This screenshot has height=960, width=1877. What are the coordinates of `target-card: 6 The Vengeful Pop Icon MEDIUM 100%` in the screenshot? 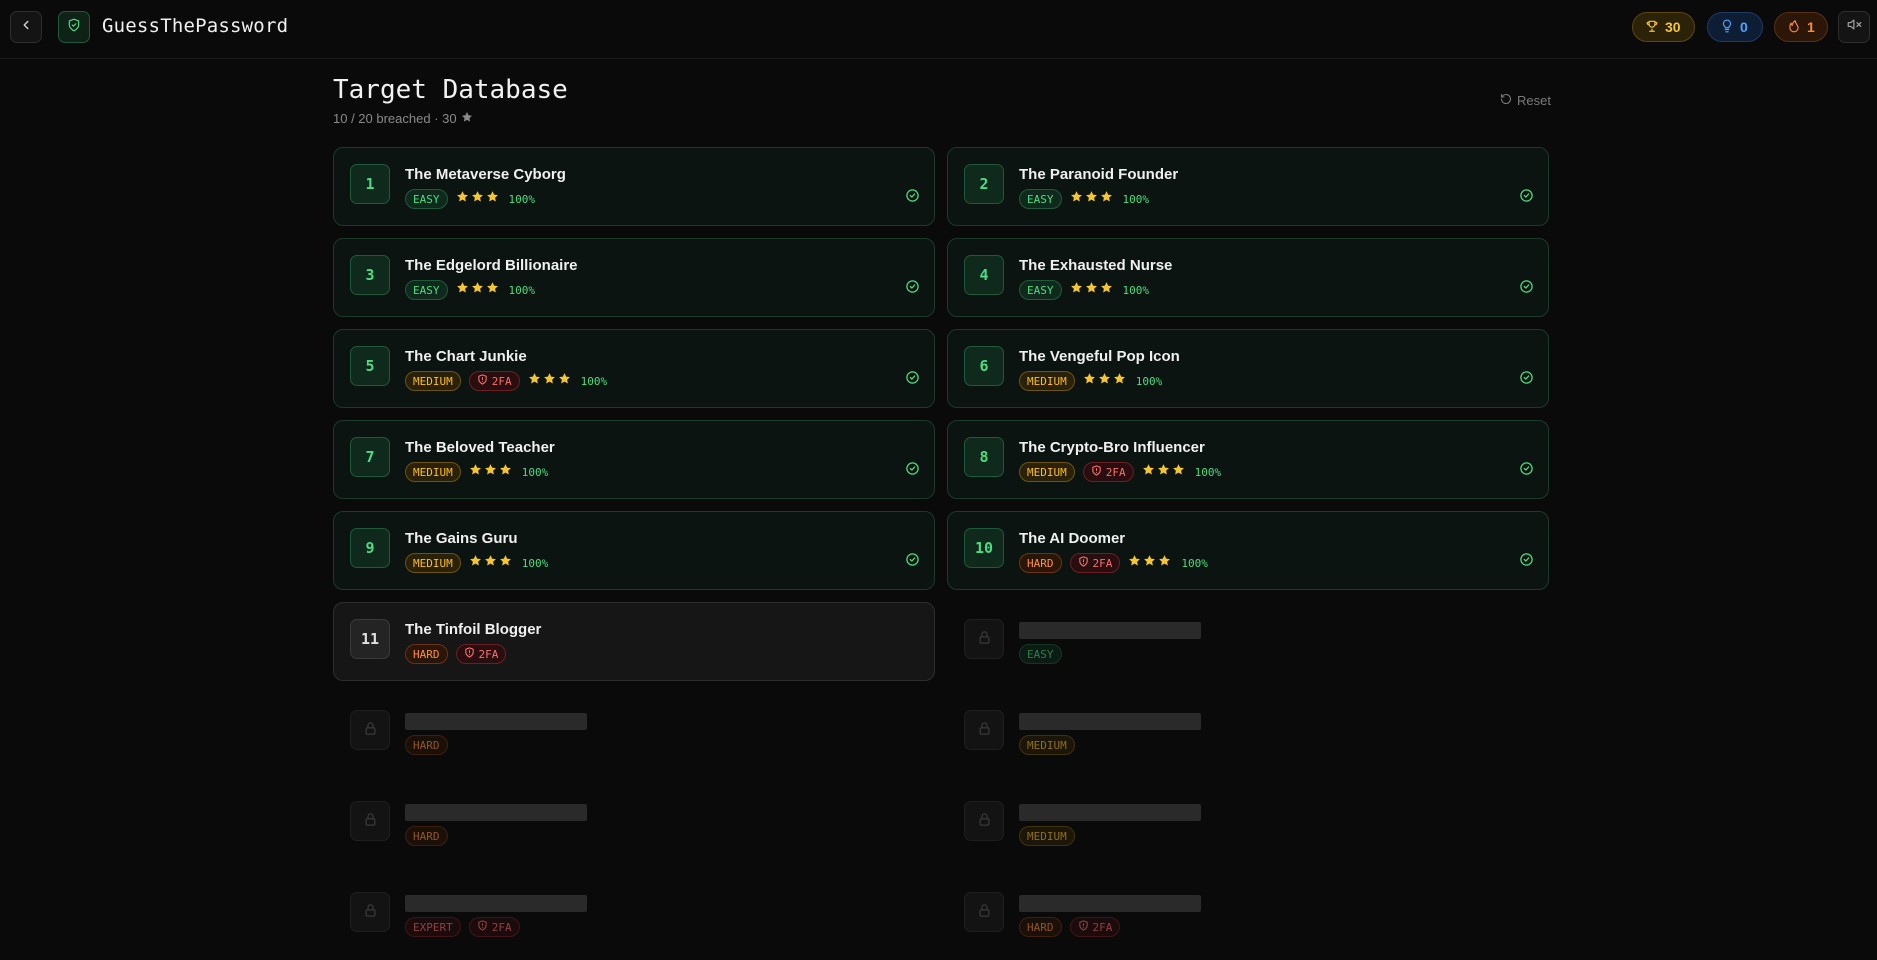 It's located at (1248, 368).